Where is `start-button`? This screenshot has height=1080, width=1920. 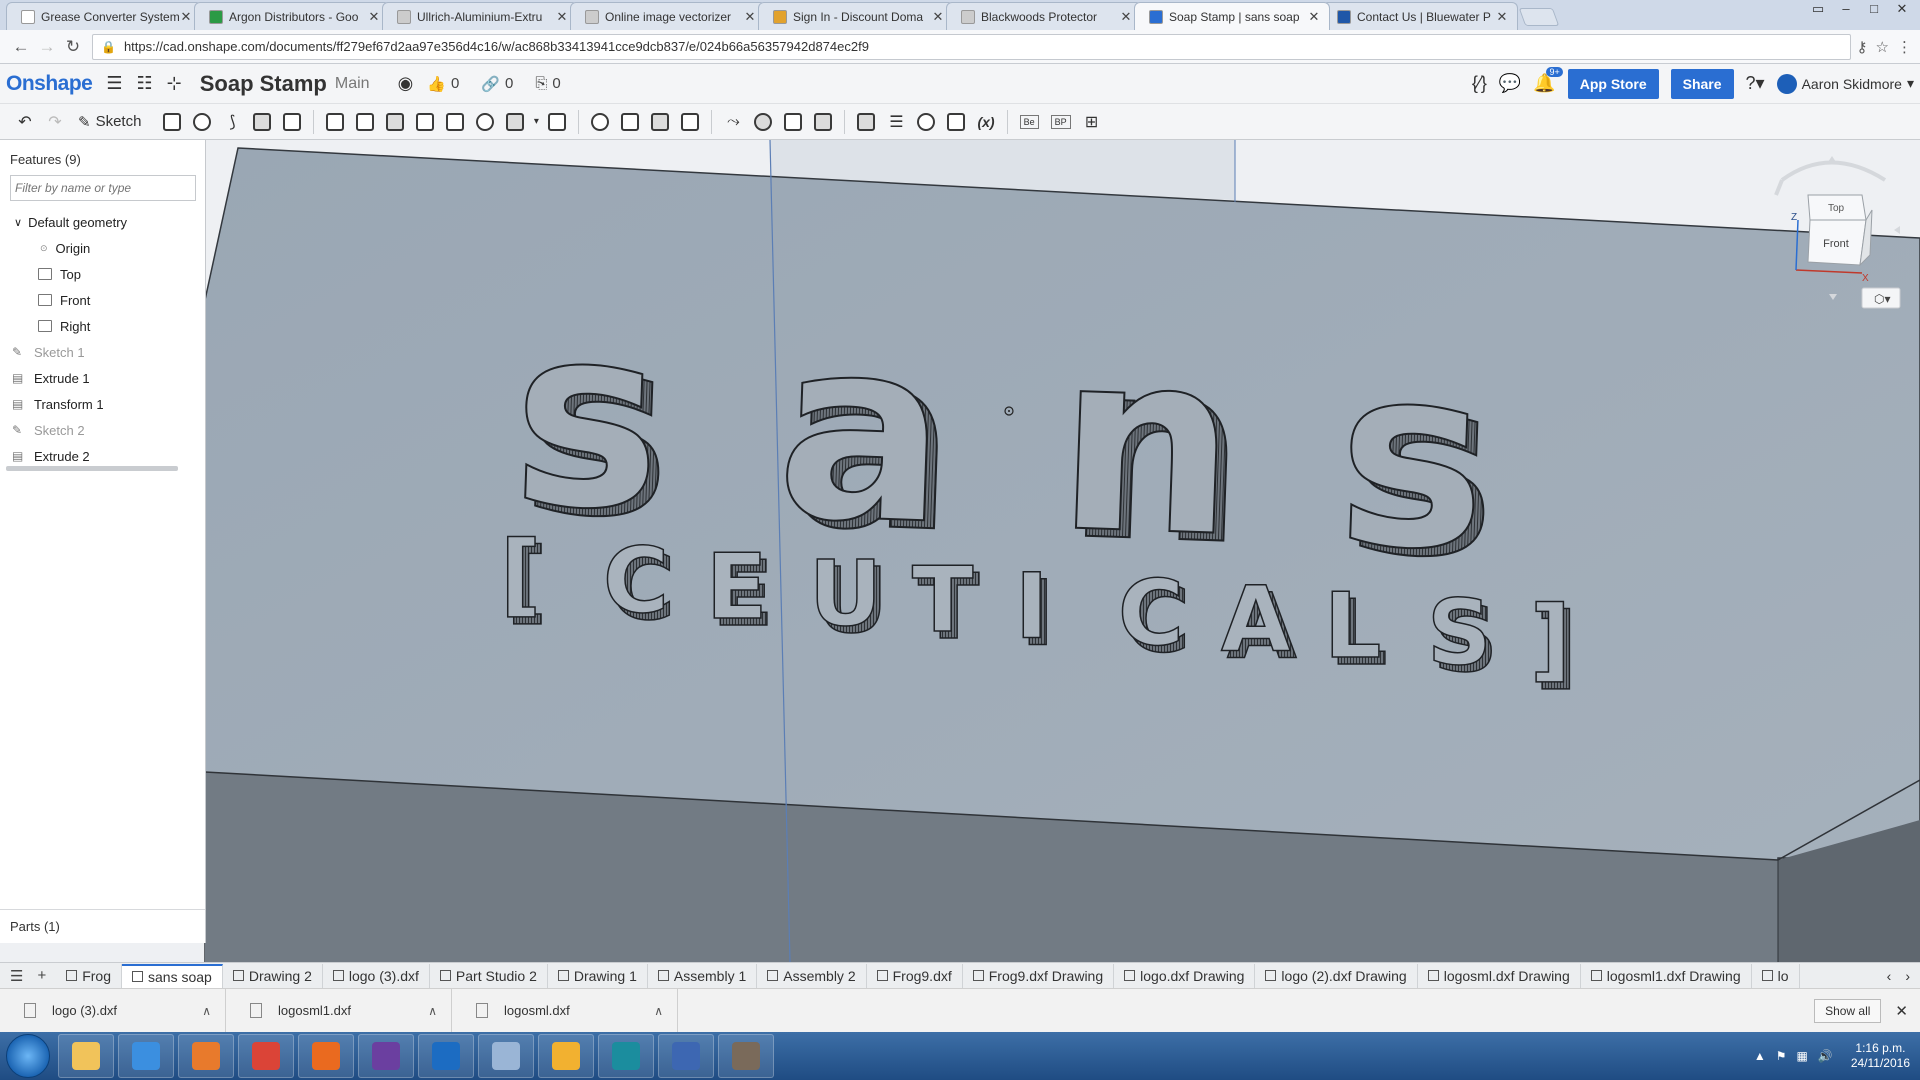
start-button is located at coordinates (28, 1056).